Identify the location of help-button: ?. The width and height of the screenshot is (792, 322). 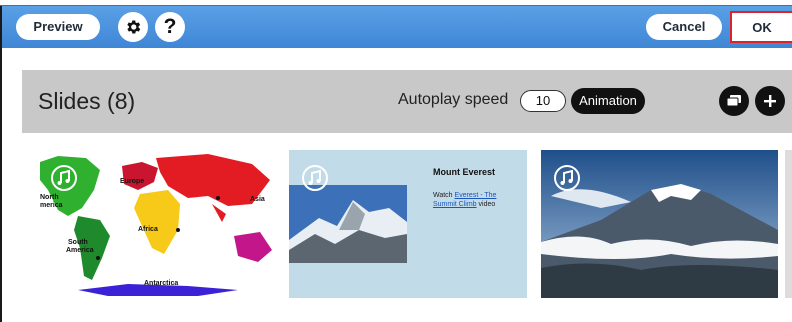
(170, 27).